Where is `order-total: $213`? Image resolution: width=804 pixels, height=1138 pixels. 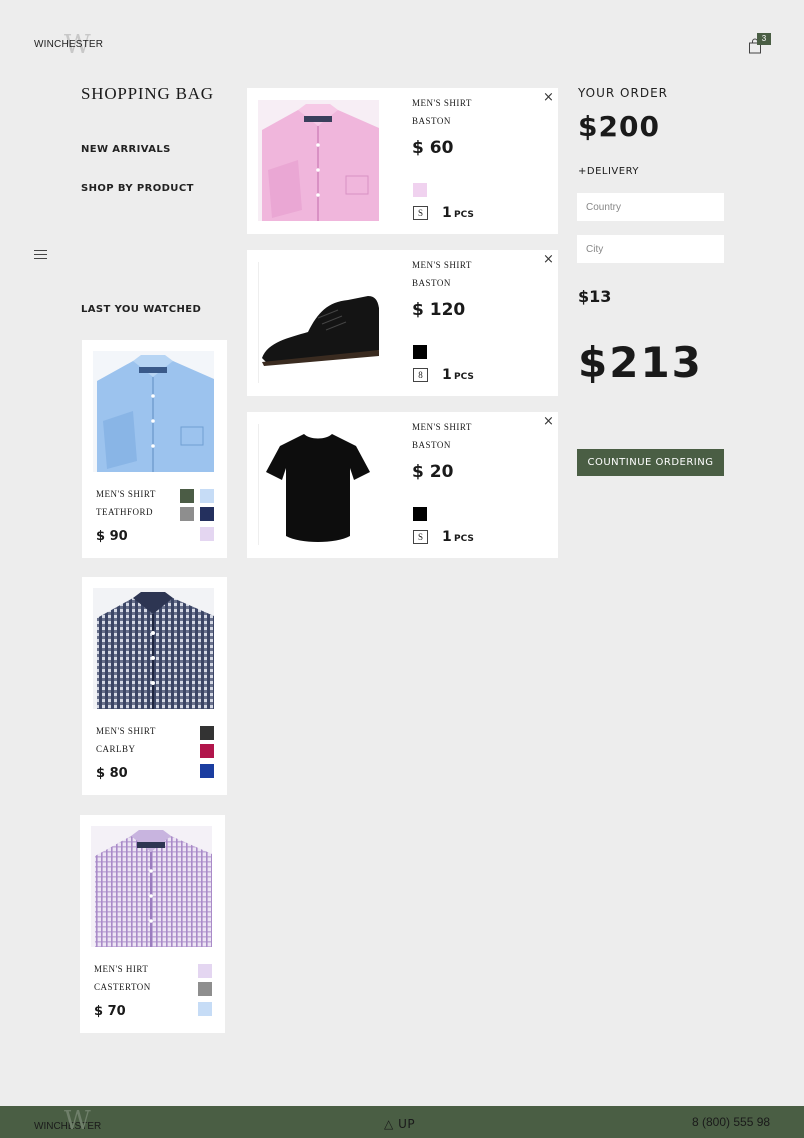
order-total: $213 is located at coordinates (640, 362).